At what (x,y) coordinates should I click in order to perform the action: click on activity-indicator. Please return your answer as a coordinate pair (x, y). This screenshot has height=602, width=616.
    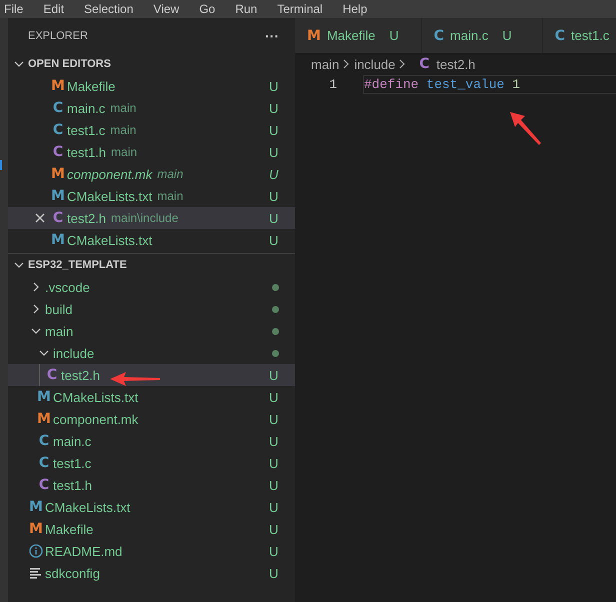
    Looking at the image, I should click on (1, 165).